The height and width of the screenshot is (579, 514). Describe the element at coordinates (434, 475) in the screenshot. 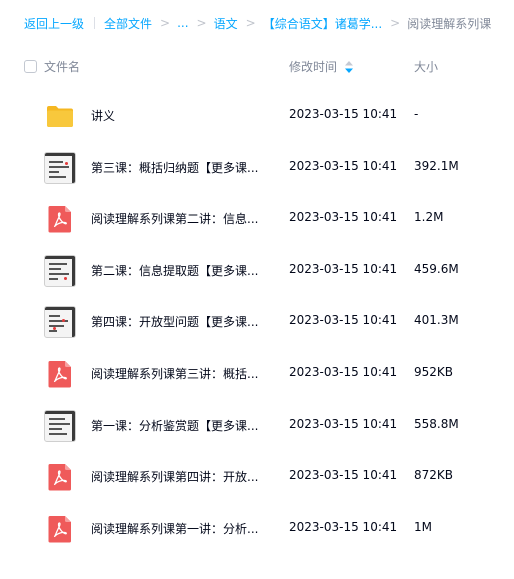

I see `file-size: 872KB` at that location.